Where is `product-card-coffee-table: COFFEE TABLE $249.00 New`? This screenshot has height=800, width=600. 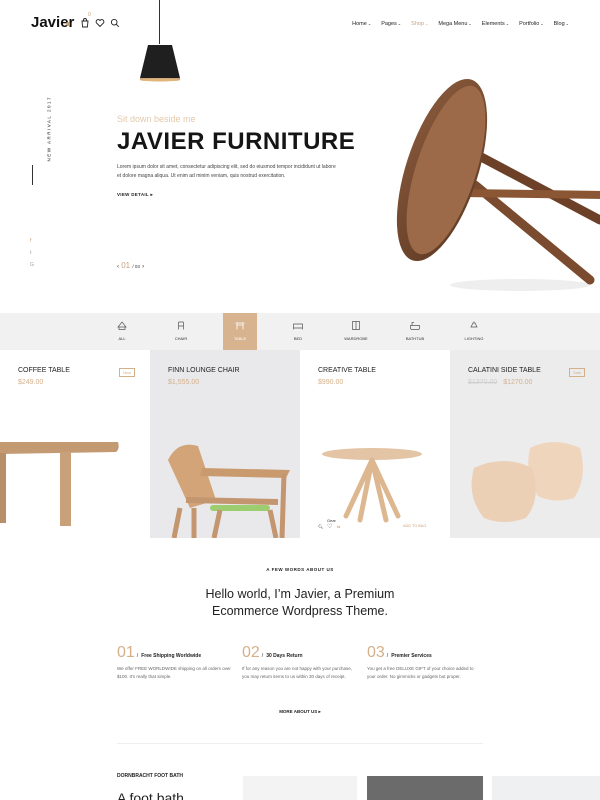
product-card-coffee-table: COFFEE TABLE $249.00 New is located at coordinates (75, 444).